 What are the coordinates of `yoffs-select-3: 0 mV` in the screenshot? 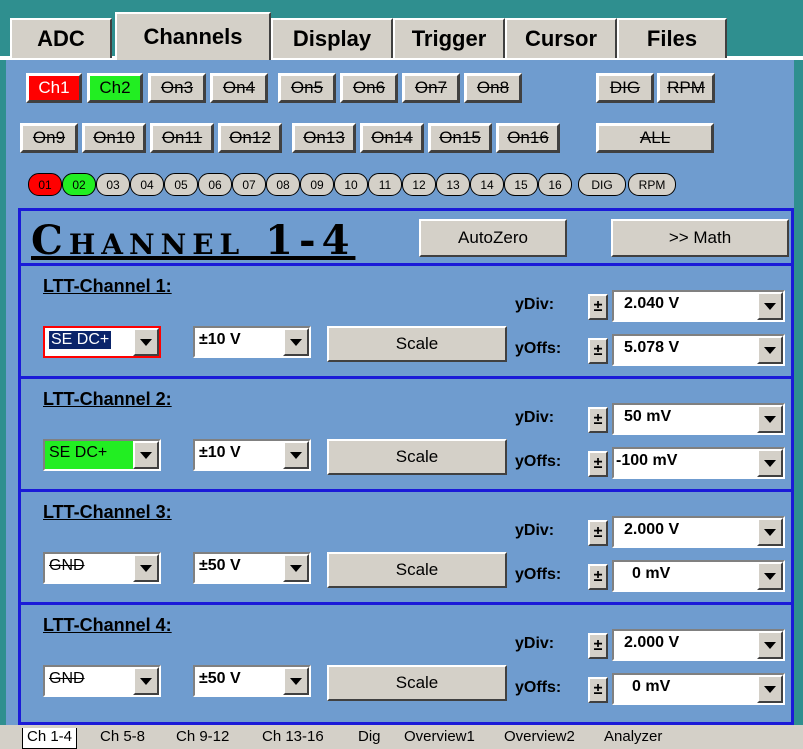 It's located at (698, 576).